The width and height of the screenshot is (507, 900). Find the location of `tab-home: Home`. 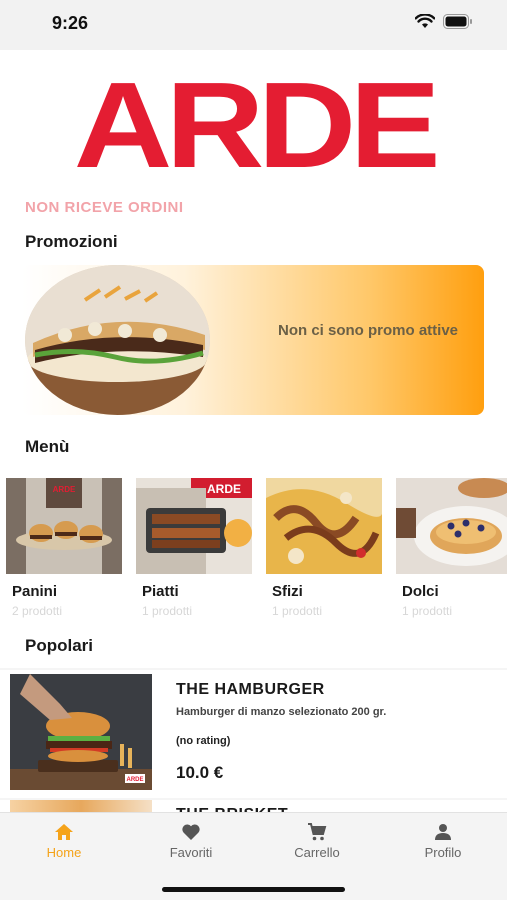

tab-home: Home is located at coordinates (64, 841).